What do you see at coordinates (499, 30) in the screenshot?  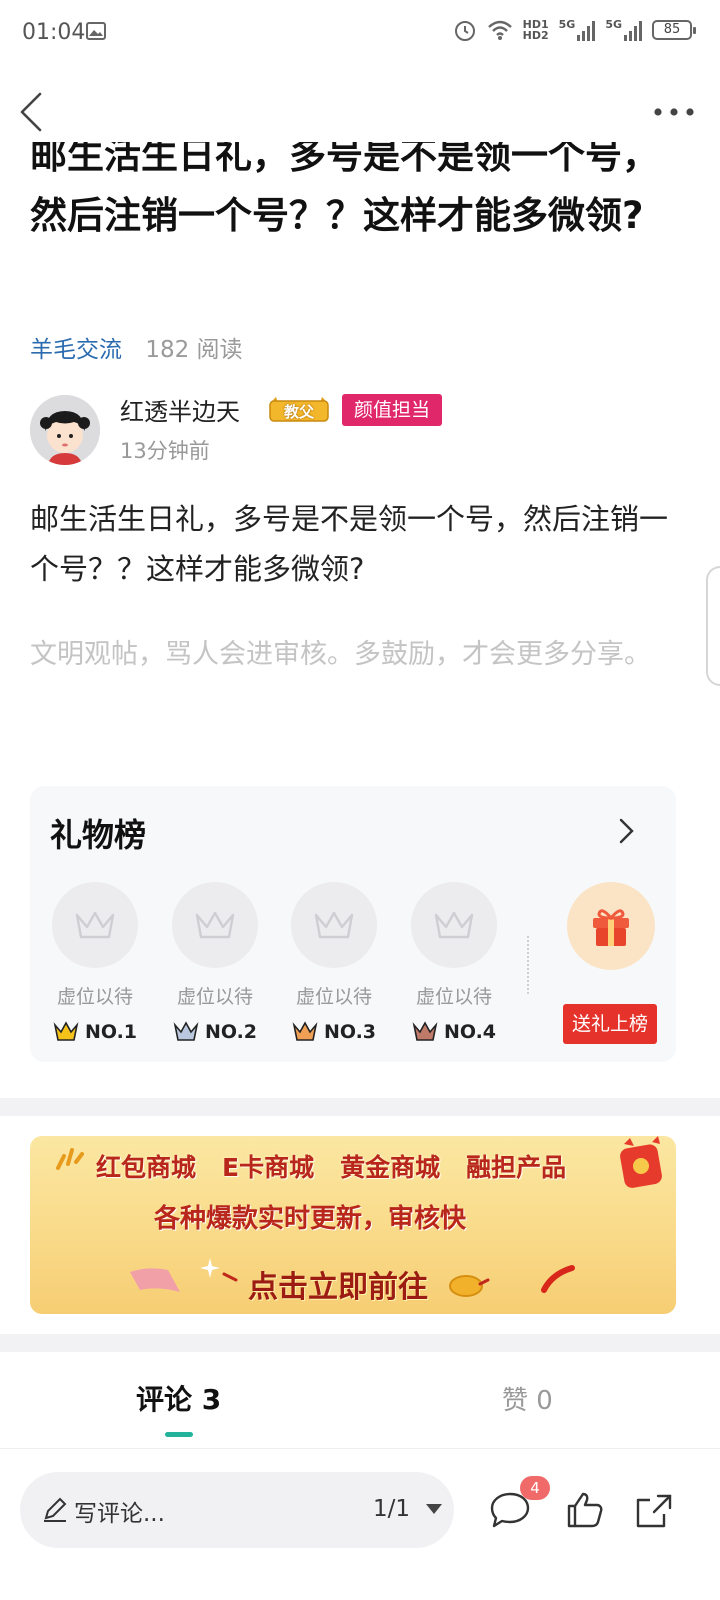 I see `wifi-icon` at bounding box center [499, 30].